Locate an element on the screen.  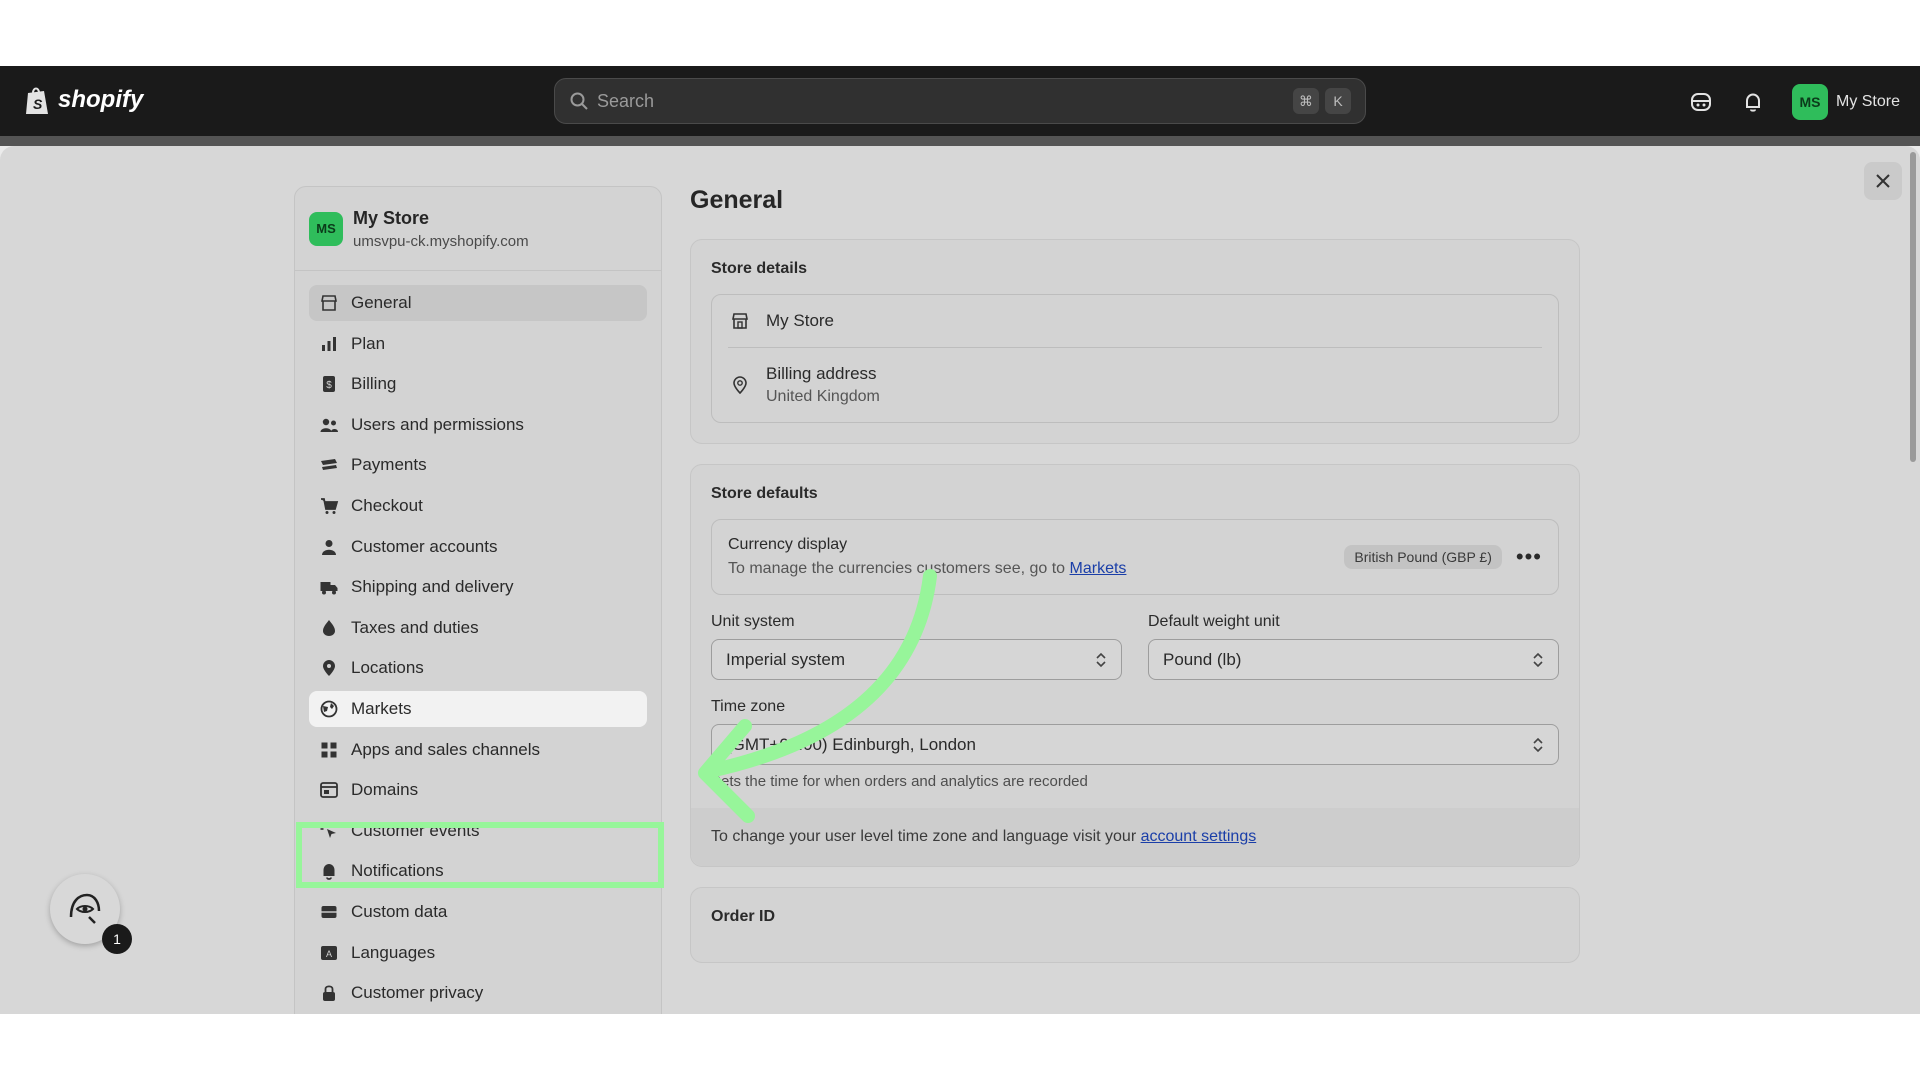
plan-icon is located at coordinates (329, 344).